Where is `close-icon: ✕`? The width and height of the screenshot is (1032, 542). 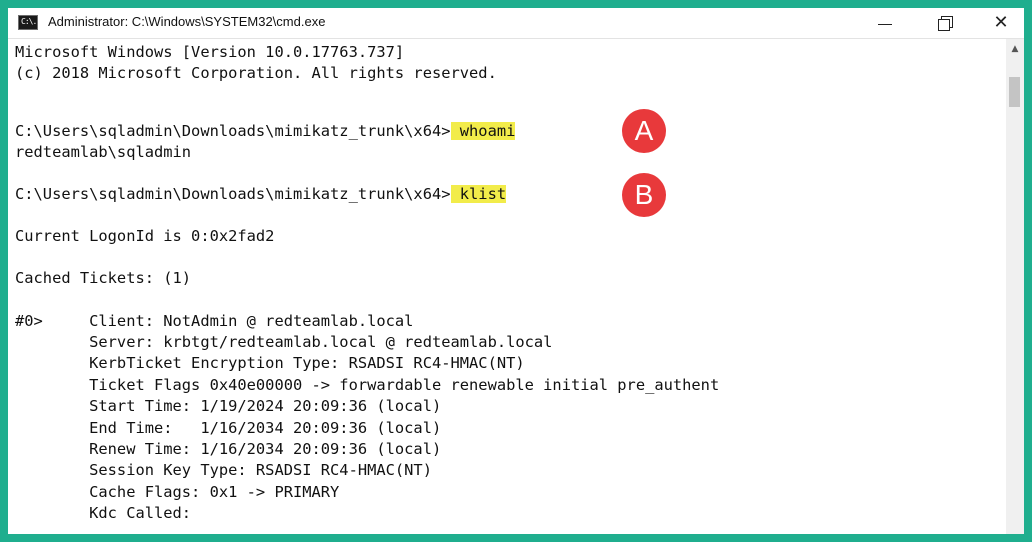
close-icon: ✕ is located at coordinates (1001, 22).